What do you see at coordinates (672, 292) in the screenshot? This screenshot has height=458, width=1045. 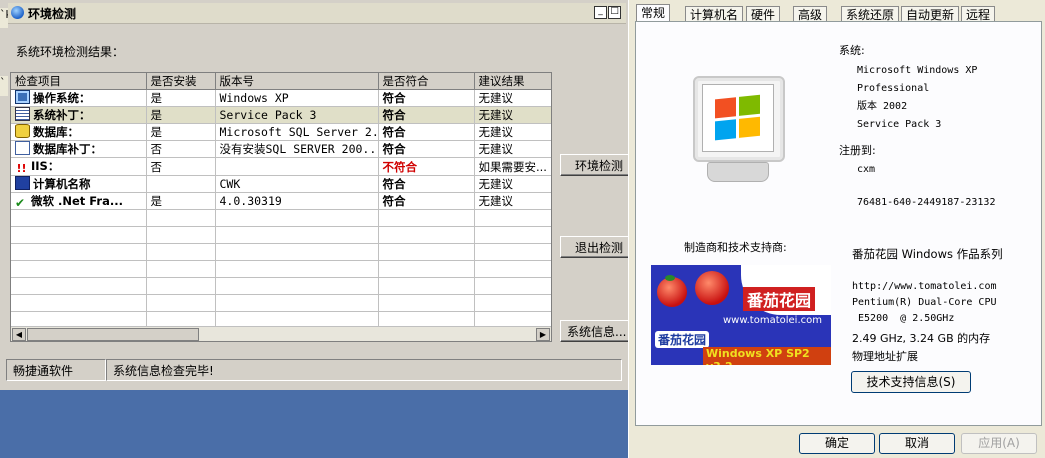 I see `tomato-icon` at bounding box center [672, 292].